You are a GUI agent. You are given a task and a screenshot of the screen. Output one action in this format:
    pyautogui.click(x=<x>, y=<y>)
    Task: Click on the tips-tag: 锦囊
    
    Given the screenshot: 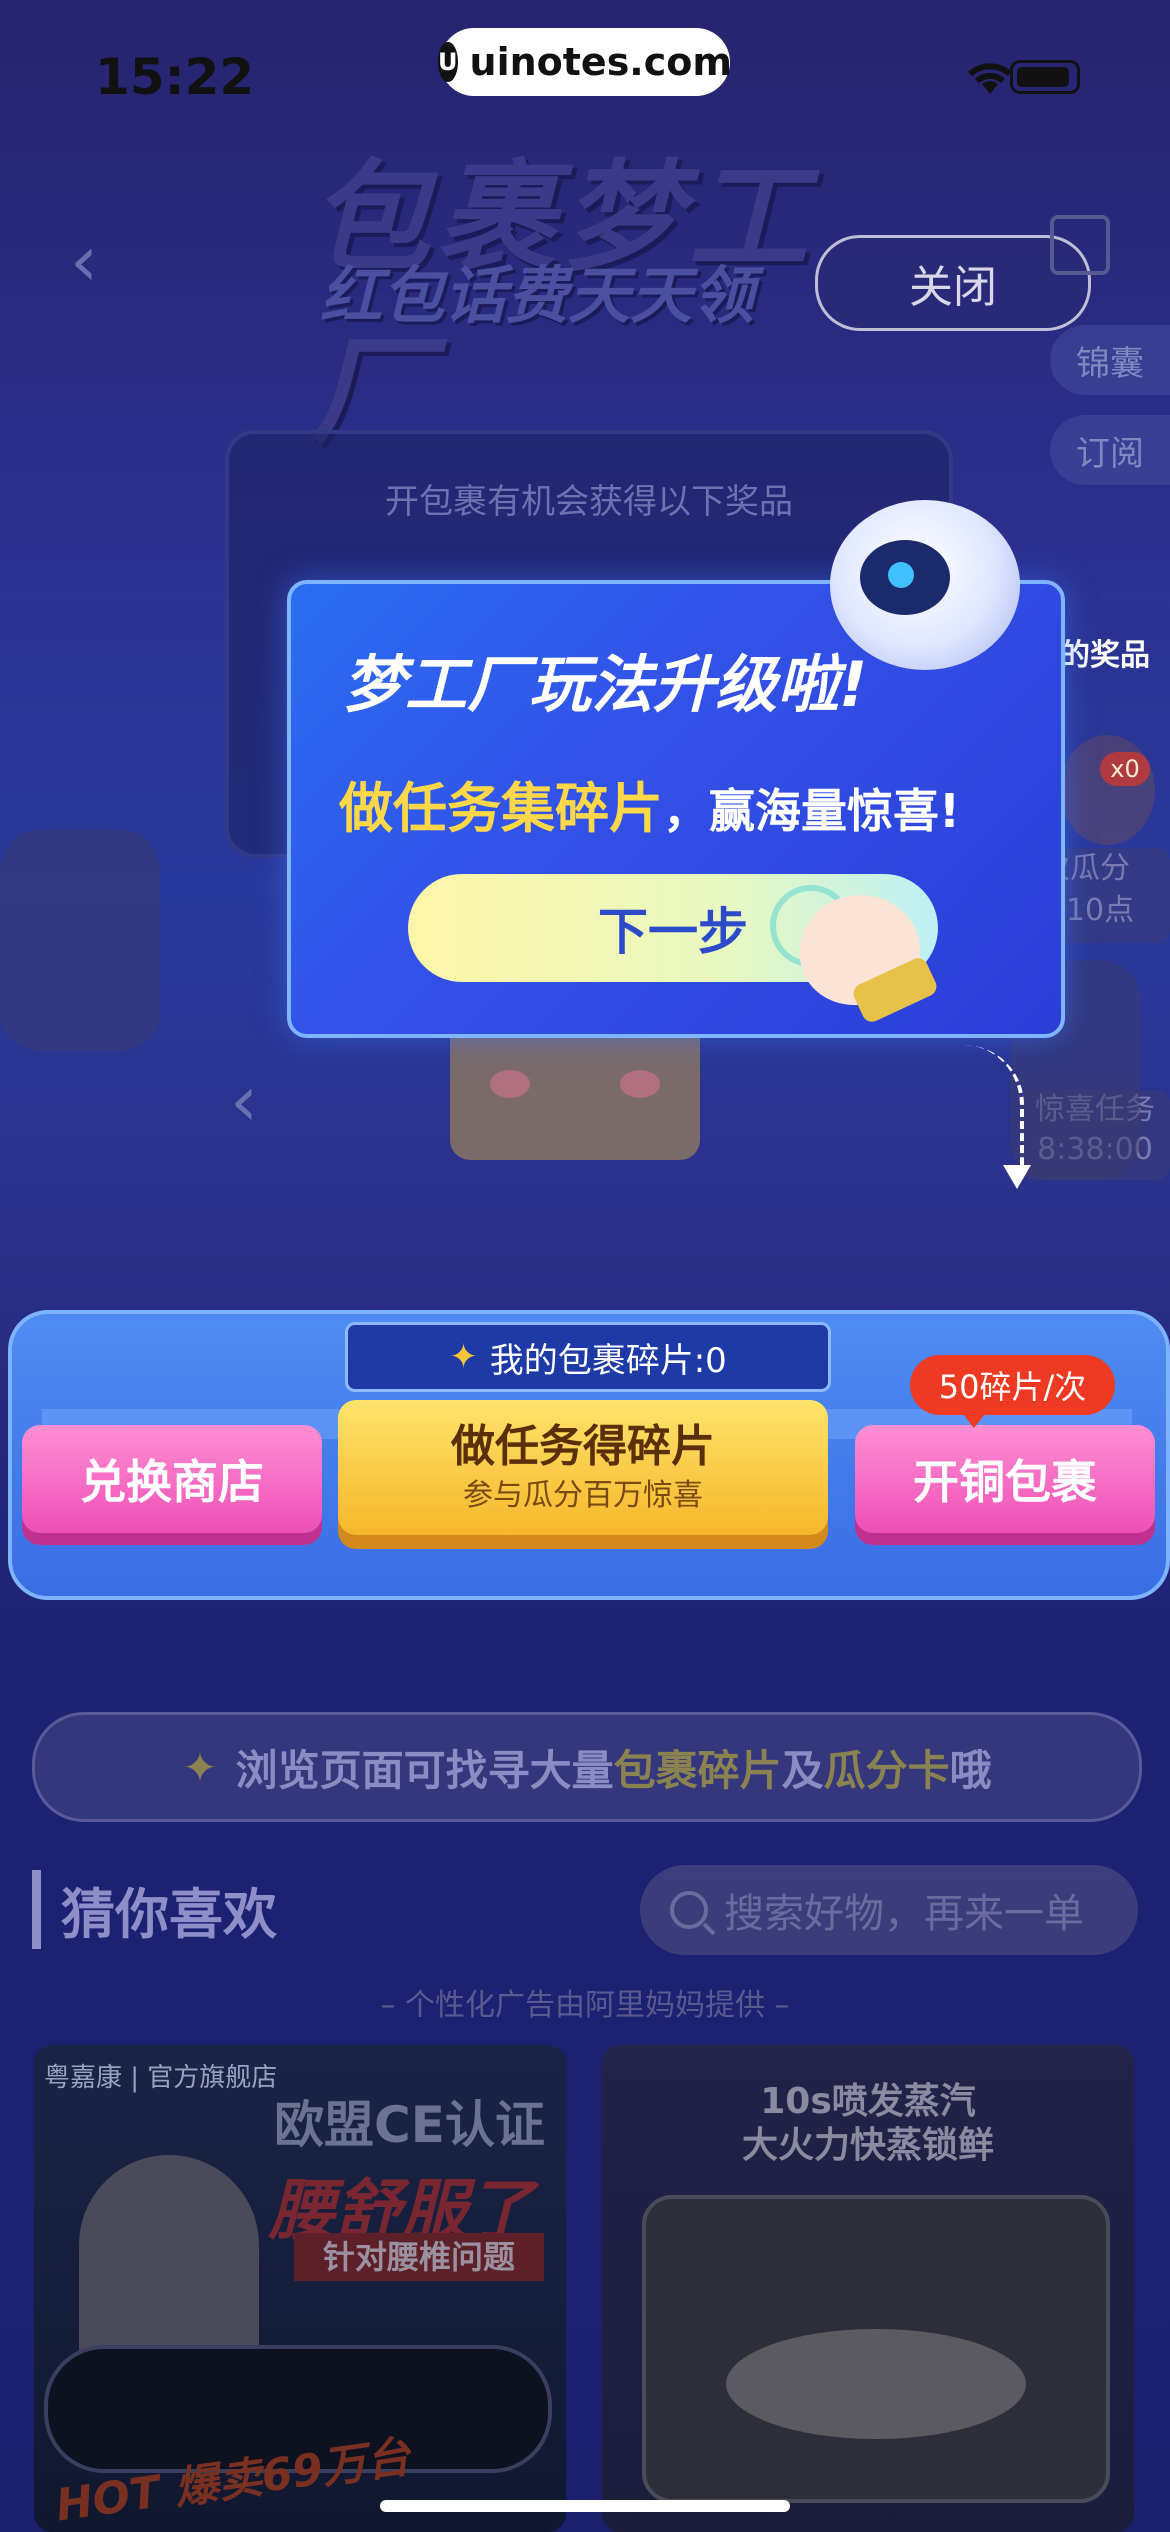 What is the action you would take?
    pyautogui.click(x=1110, y=360)
    